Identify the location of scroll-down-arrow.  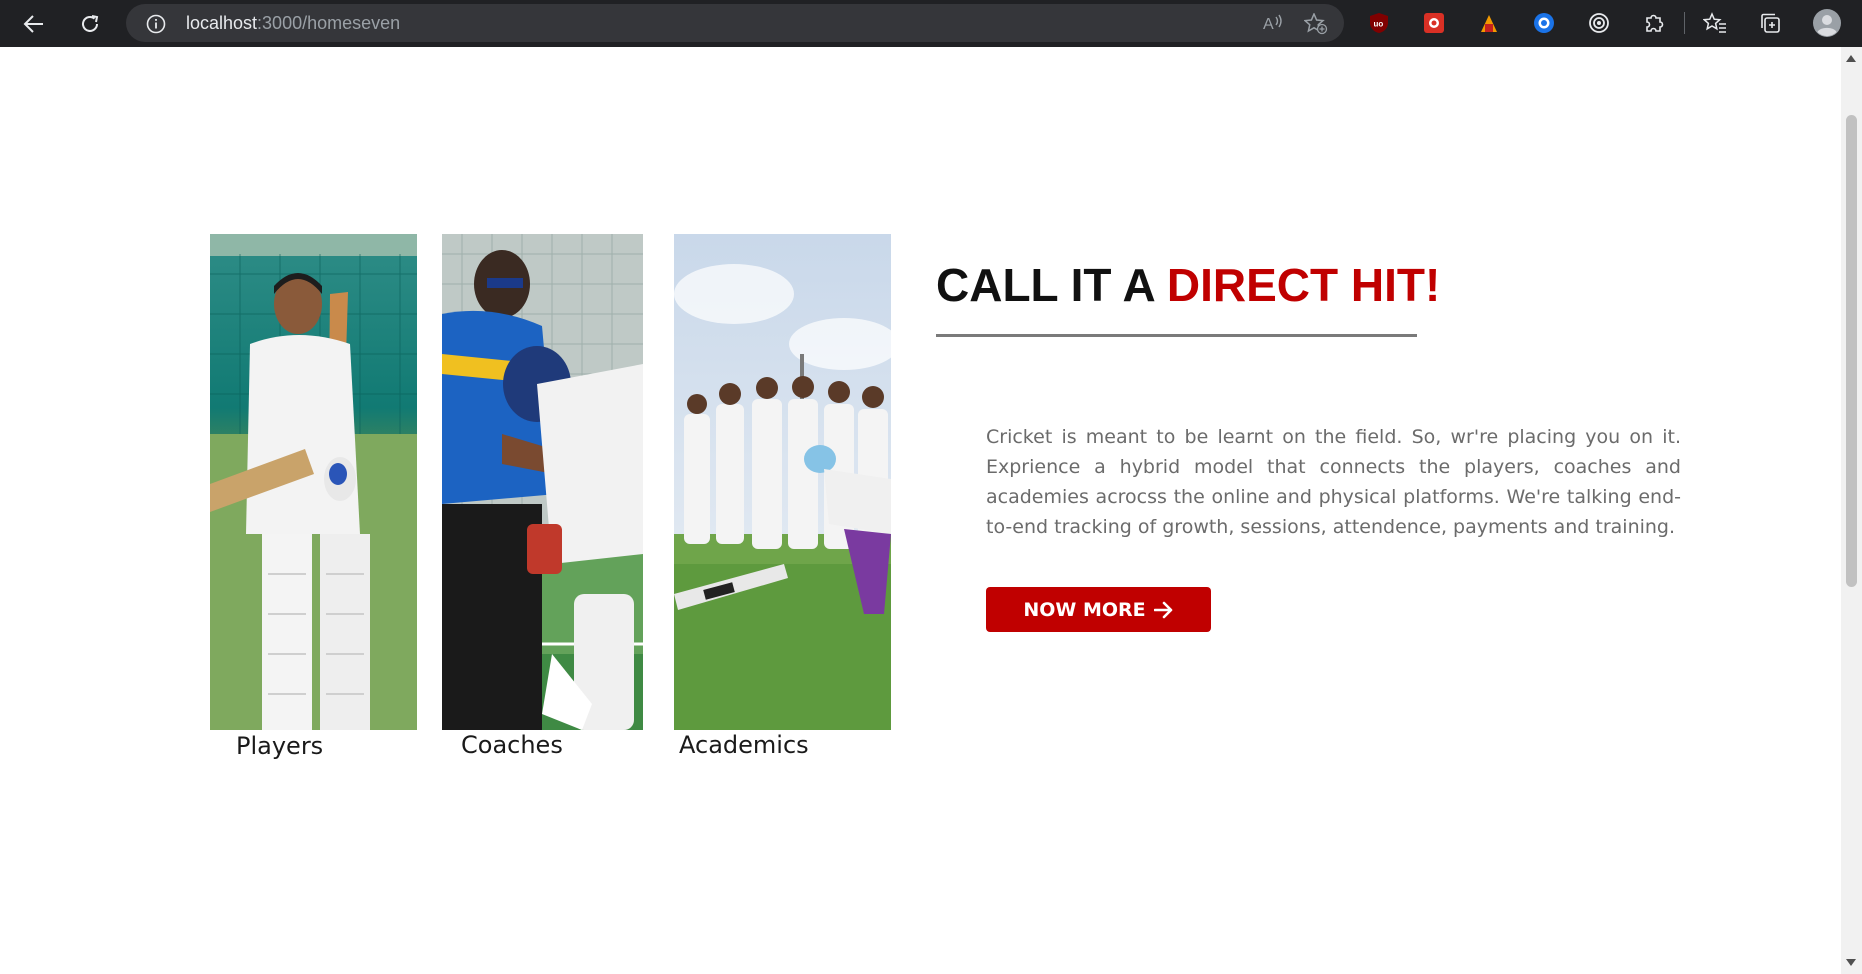
(1851, 962).